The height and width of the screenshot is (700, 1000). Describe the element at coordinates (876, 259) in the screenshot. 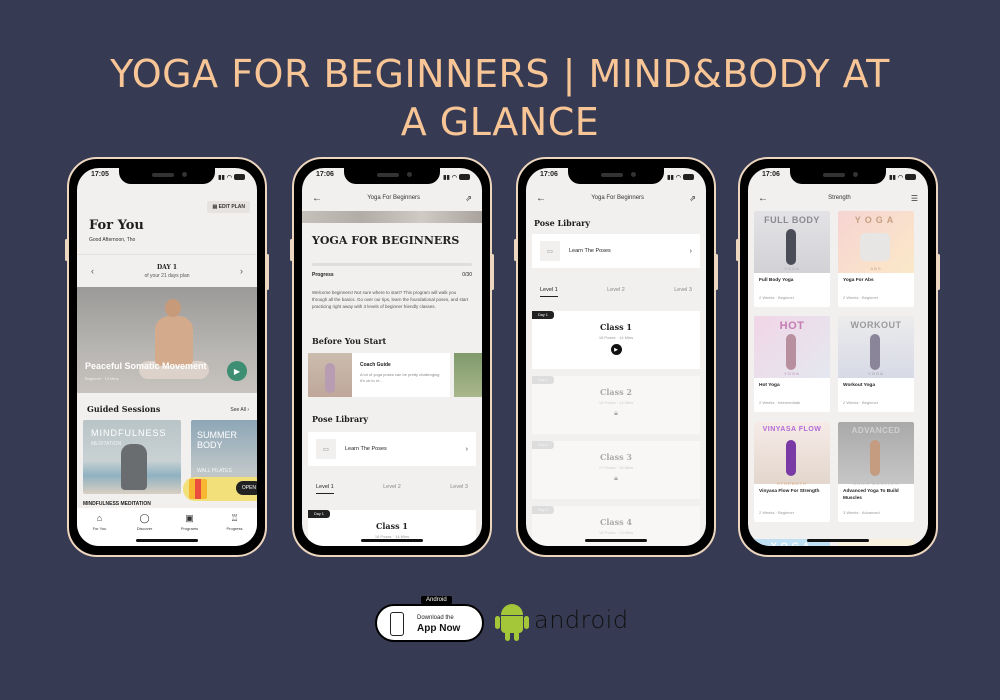

I see `program-card: YOGA ABS Yoga For Abs 2 Weeks · Beginner` at that location.